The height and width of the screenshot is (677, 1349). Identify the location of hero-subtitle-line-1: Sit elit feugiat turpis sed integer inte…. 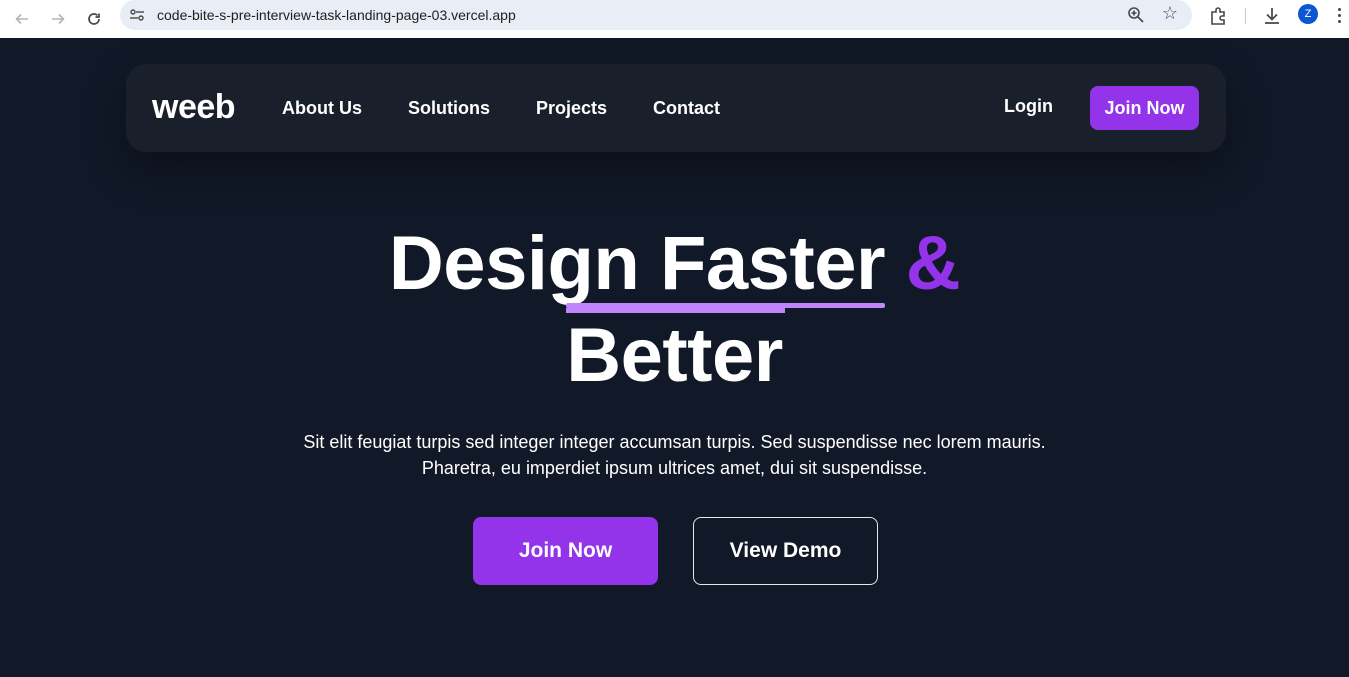
(674, 442).